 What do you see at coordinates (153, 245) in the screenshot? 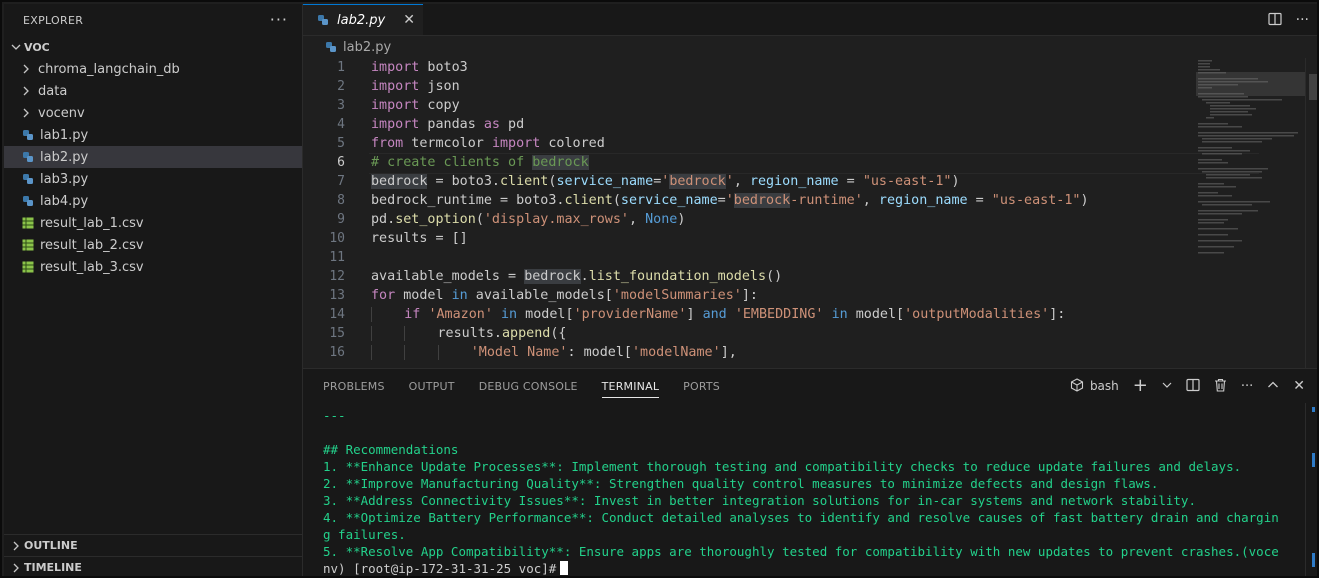
I see `tree-file-result-lab-2-csv: result_lab_2.csv` at bounding box center [153, 245].